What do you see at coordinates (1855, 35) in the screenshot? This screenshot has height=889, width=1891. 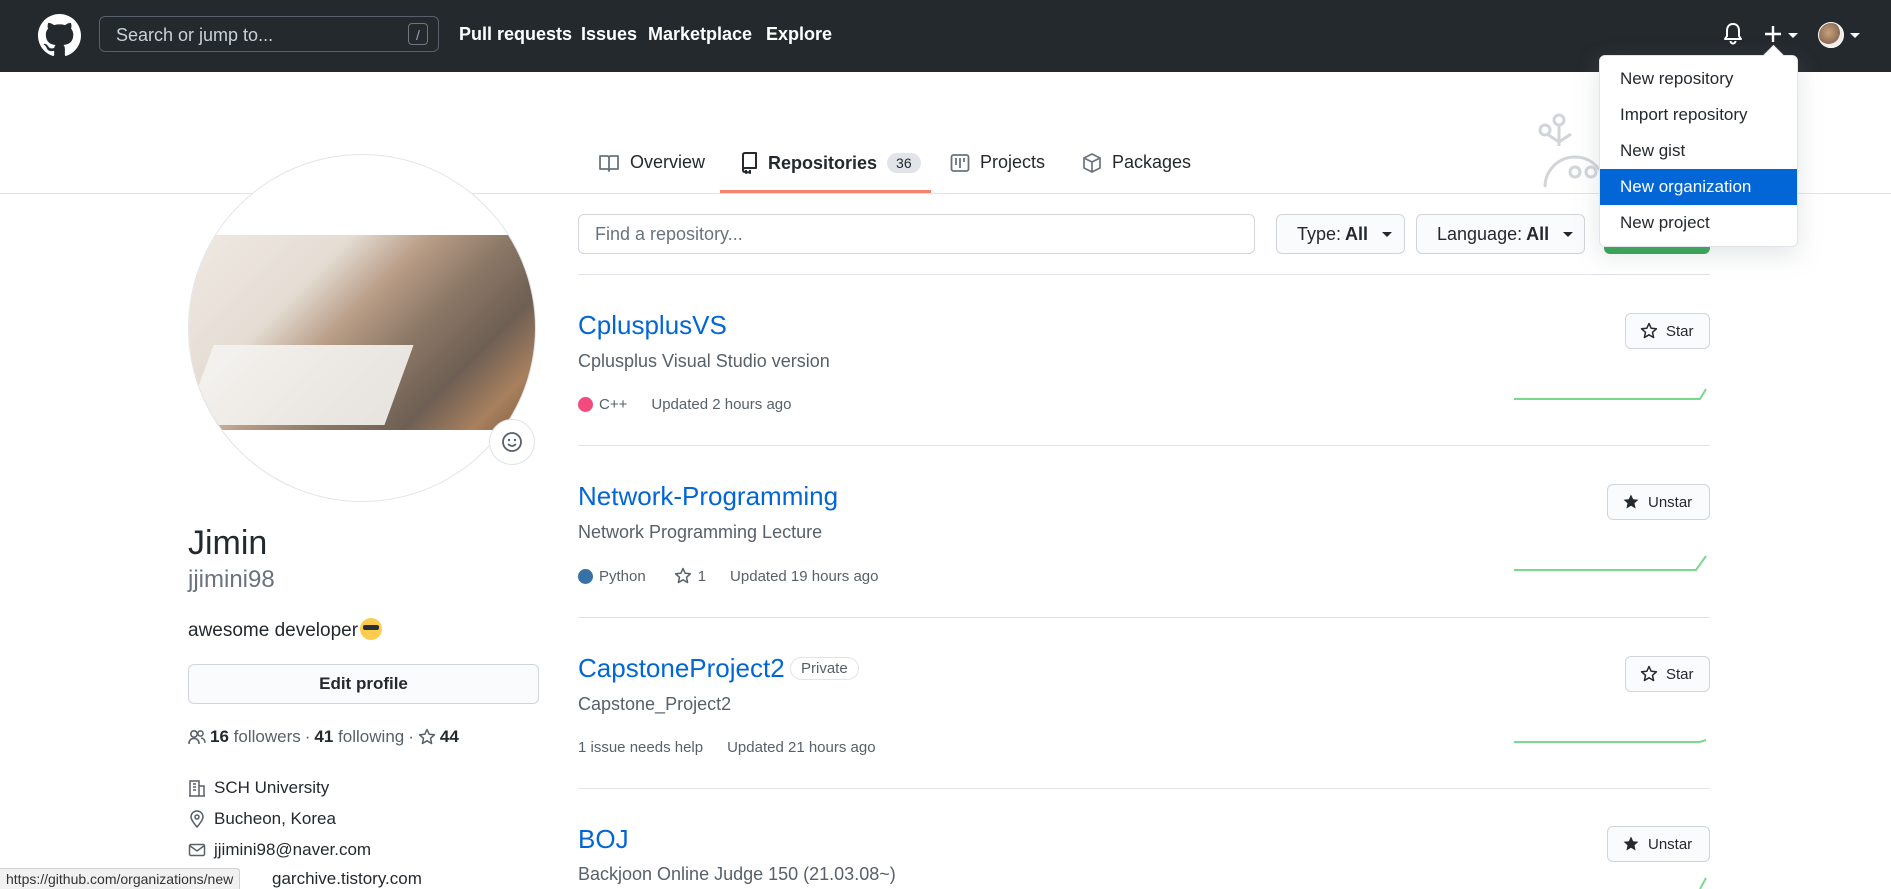 I see `user-menu-caret-icon` at bounding box center [1855, 35].